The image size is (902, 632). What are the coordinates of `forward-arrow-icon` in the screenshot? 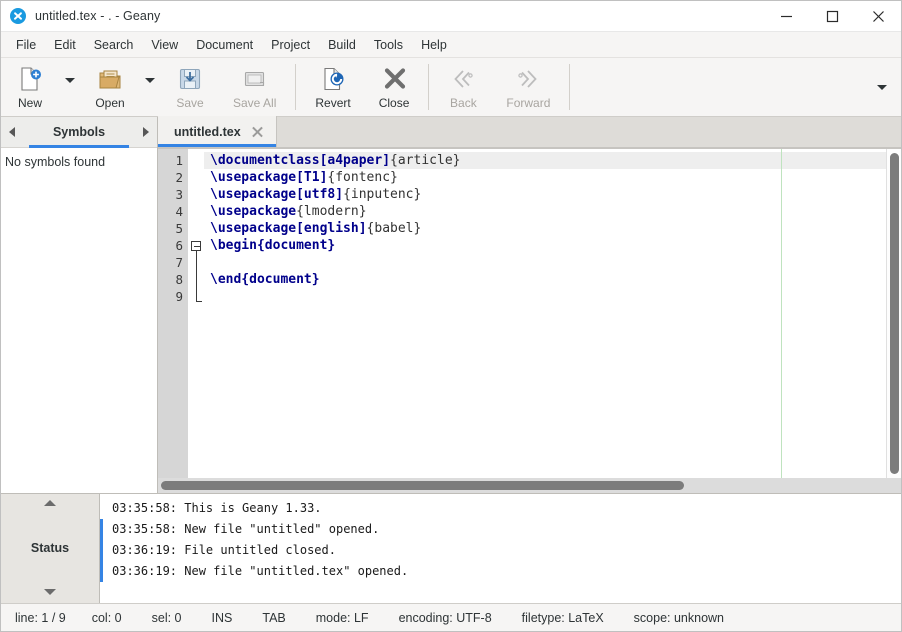 It's located at (528, 78).